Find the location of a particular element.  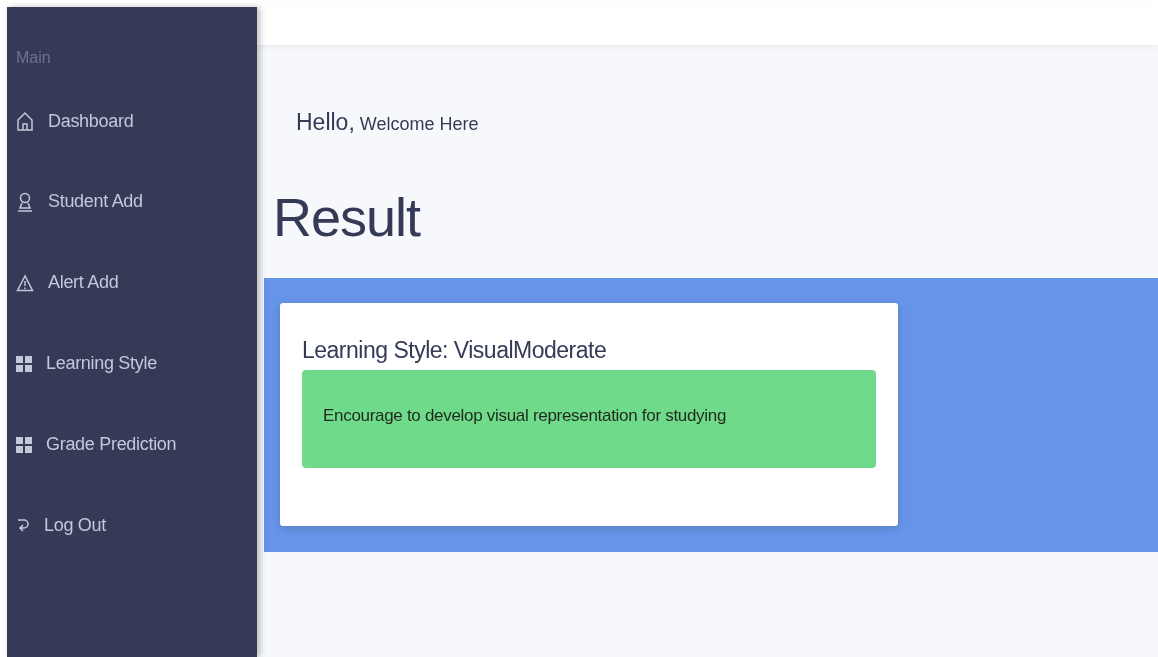

sidebar-item: Alert Add is located at coordinates (132, 282).